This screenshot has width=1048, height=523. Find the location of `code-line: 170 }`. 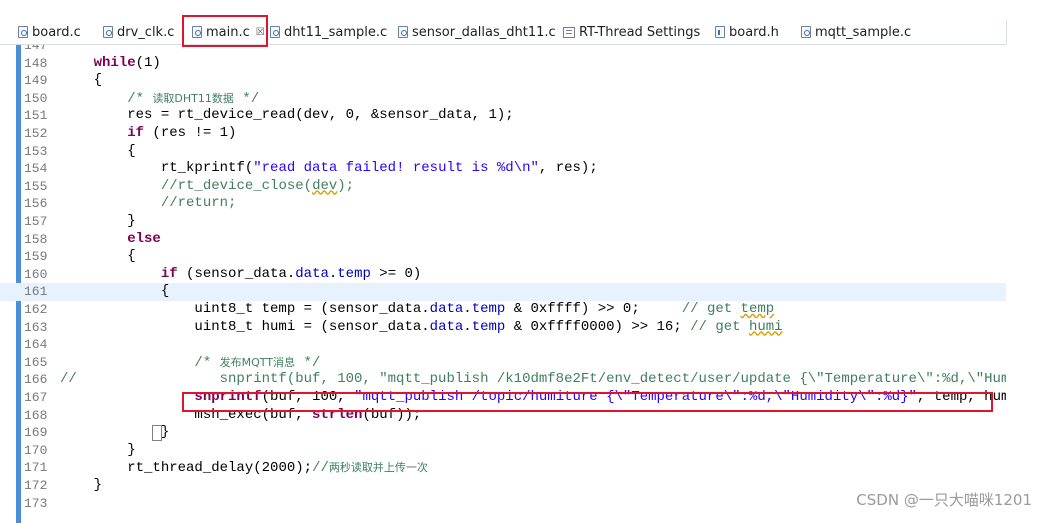

code-line: 170 } is located at coordinates (503, 451).